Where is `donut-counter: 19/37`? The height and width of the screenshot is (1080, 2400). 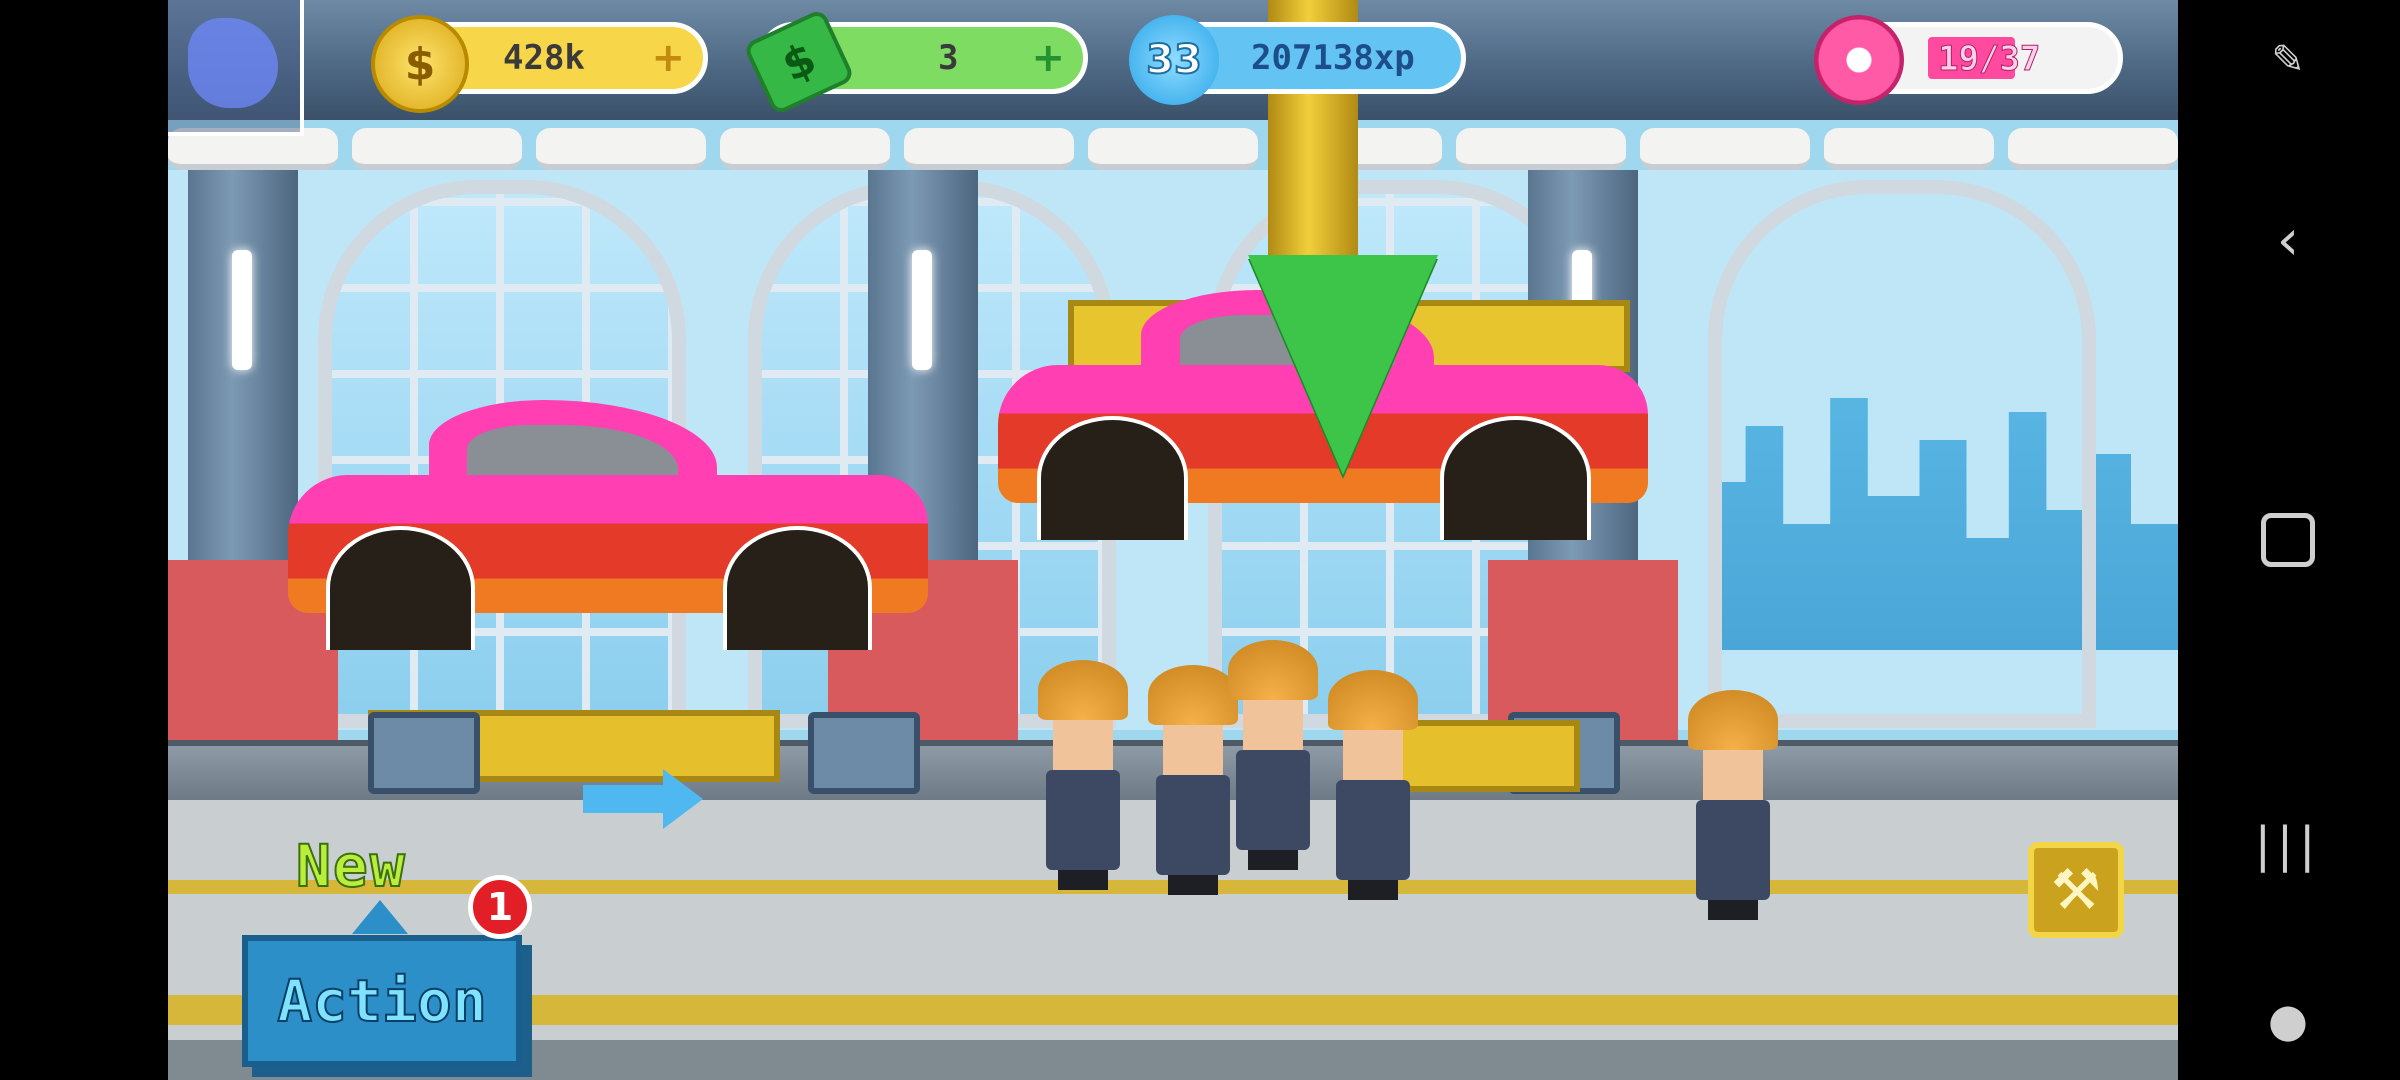 donut-counter: 19/37 is located at coordinates (1968, 60).